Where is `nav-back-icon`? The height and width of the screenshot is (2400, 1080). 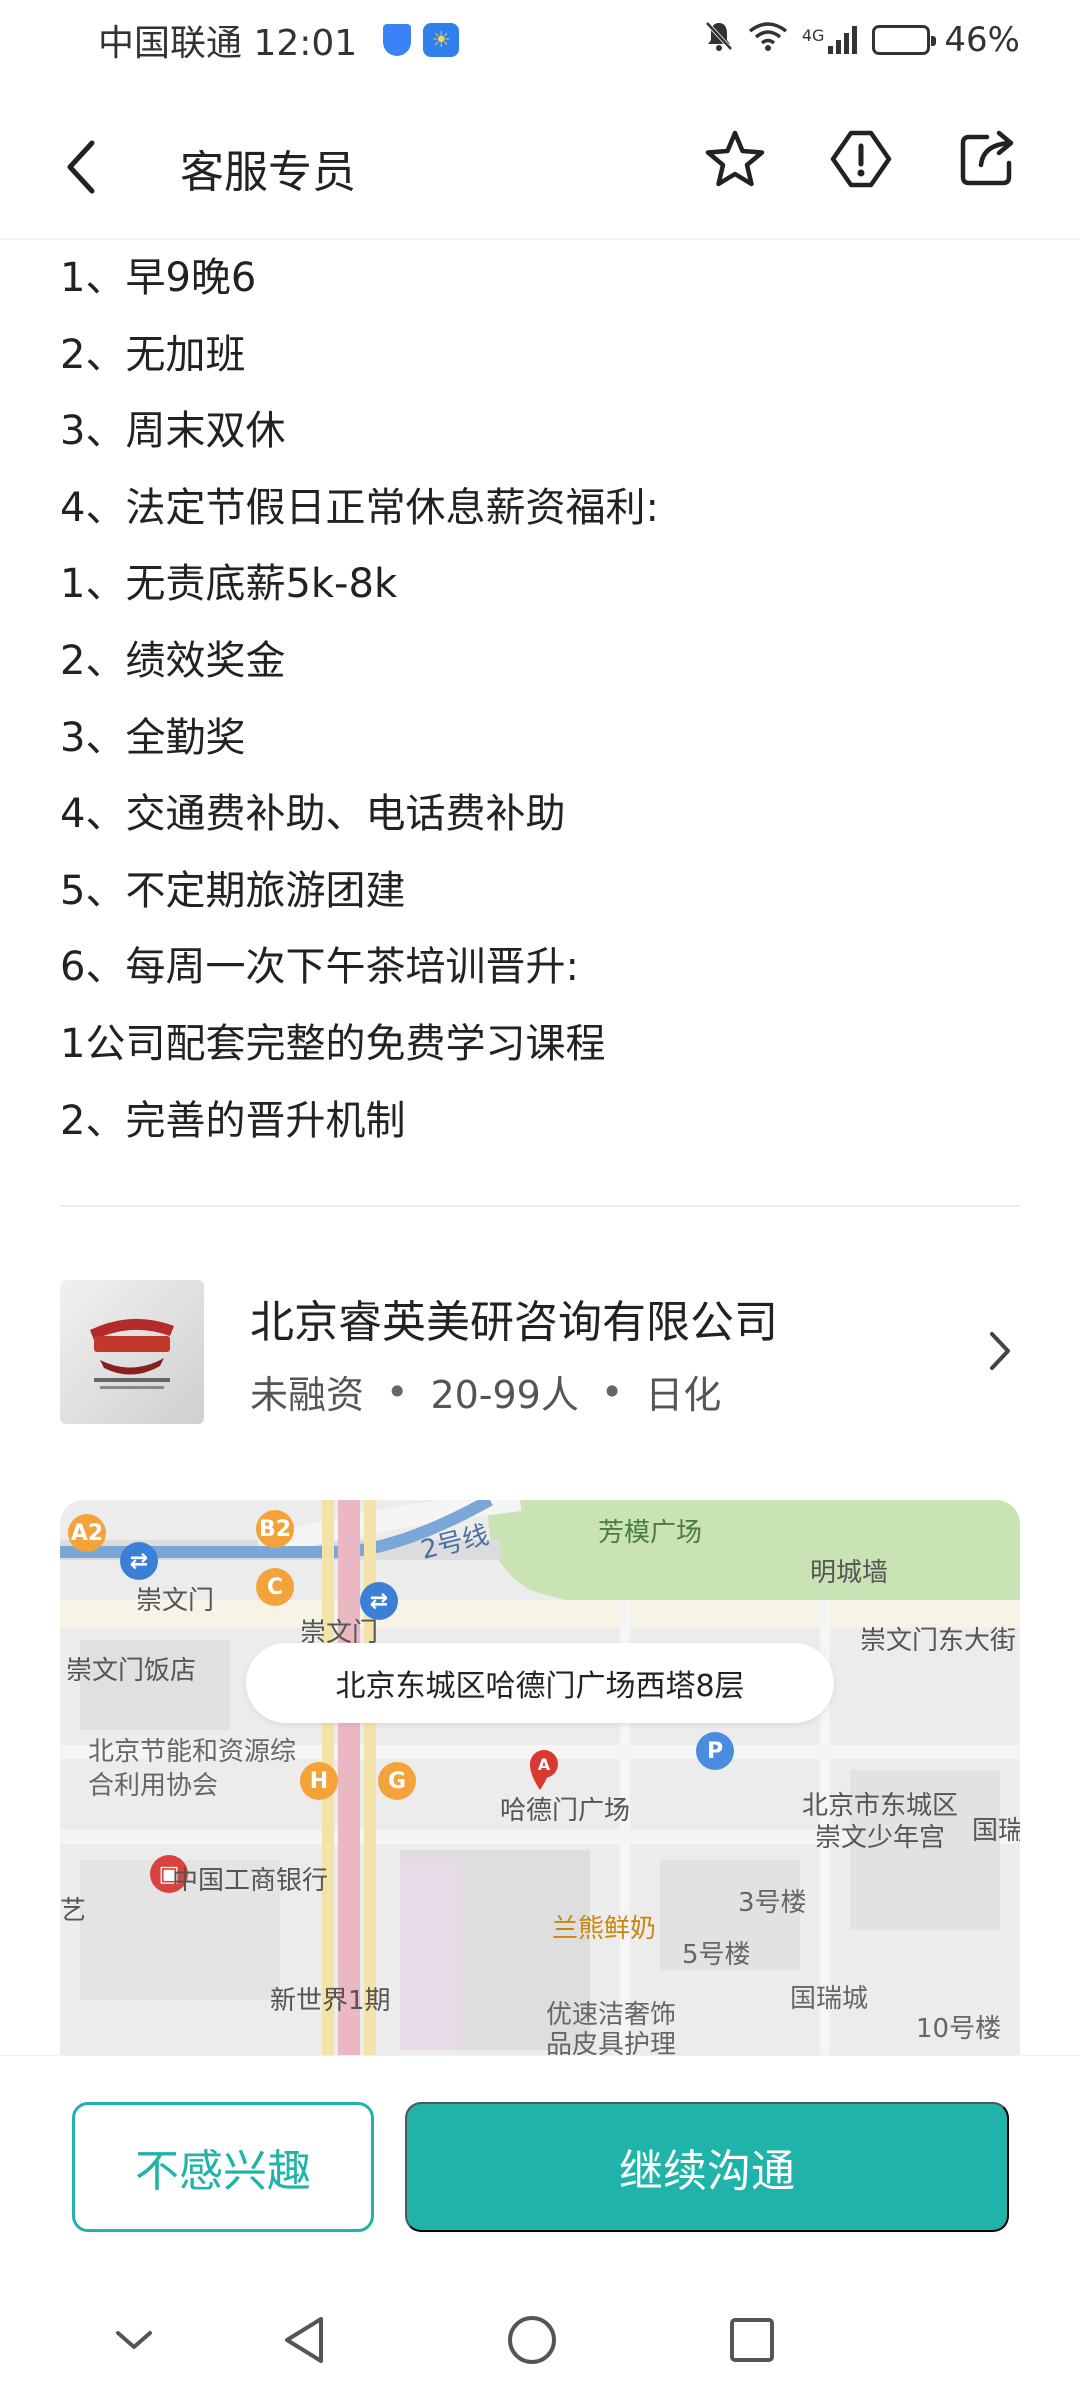
nav-back-icon is located at coordinates (304, 2340).